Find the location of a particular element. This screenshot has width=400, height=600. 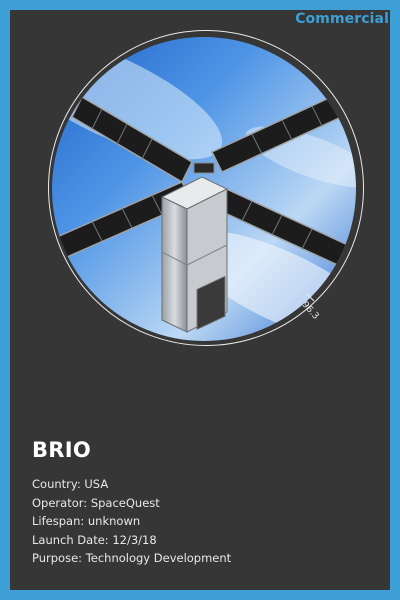

detail-lifespan: Lifespan: unknown is located at coordinates (131, 521).